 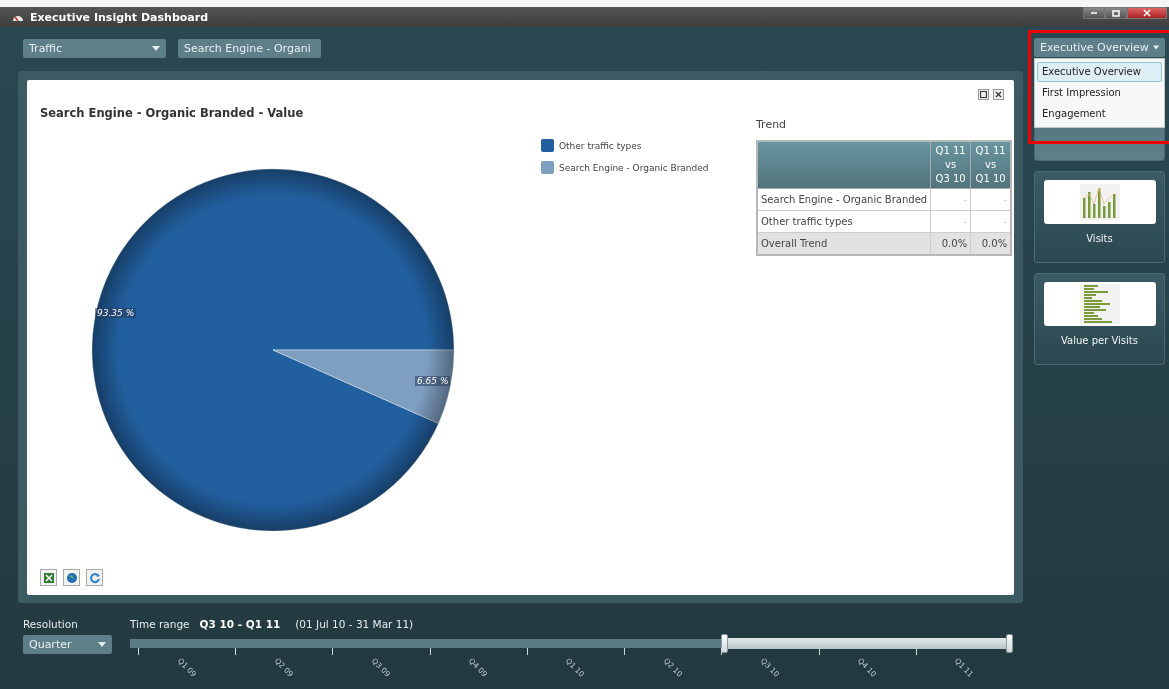 I want to click on data-label: 6.65 %, so click(x=433, y=381).